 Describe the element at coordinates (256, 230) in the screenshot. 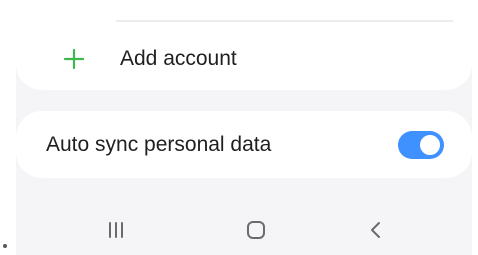

I see `home-icon` at that location.